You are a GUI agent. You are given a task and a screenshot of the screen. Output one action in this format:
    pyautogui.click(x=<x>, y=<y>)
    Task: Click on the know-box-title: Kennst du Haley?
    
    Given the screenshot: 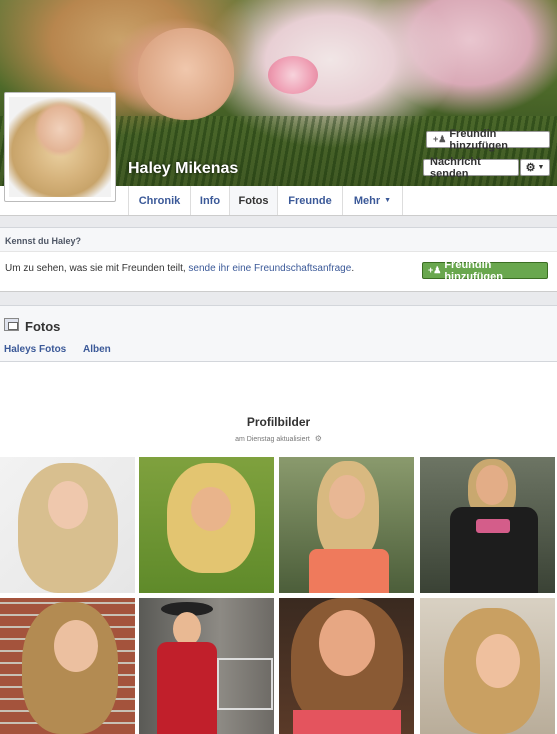 What is the action you would take?
    pyautogui.click(x=278, y=239)
    